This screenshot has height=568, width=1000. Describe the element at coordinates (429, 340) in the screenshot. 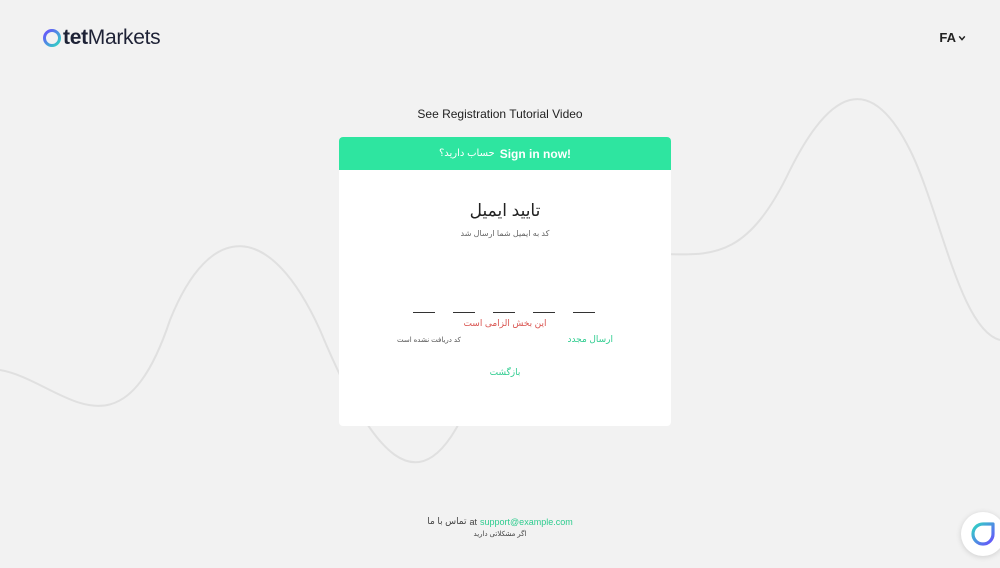

I see `code-not-received-text: کد دریافت نشده است` at that location.